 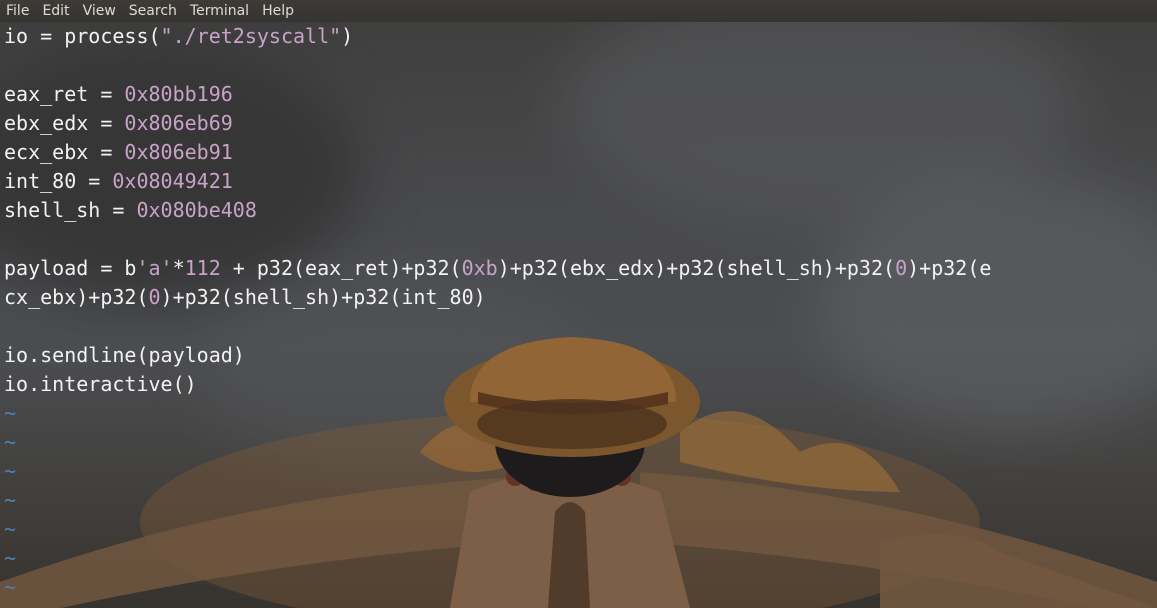 What do you see at coordinates (497, 384) in the screenshot?
I see `code-line: io.interactive()` at bounding box center [497, 384].